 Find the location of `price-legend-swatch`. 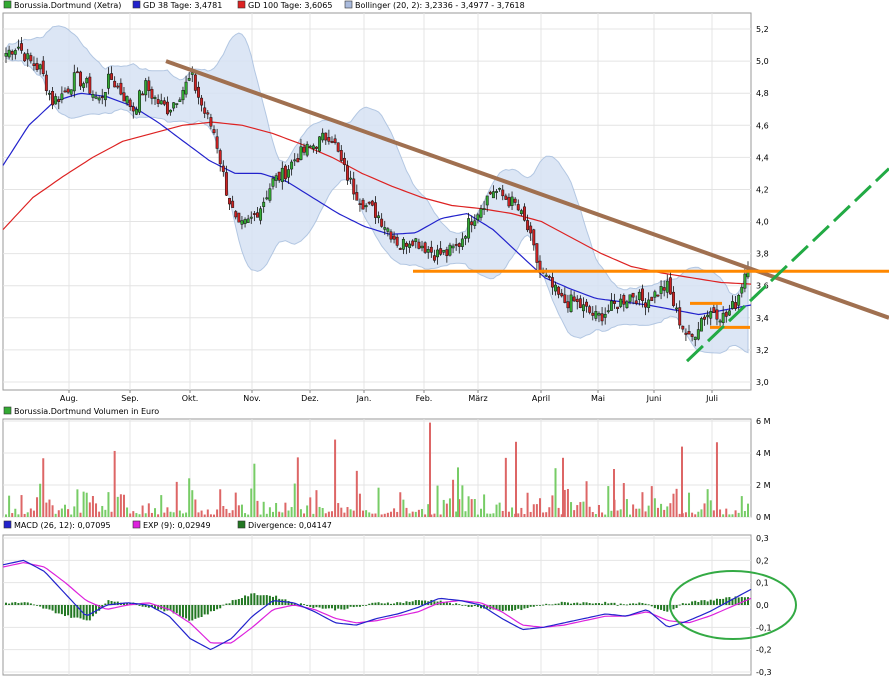

price-legend-swatch is located at coordinates (241, 4).